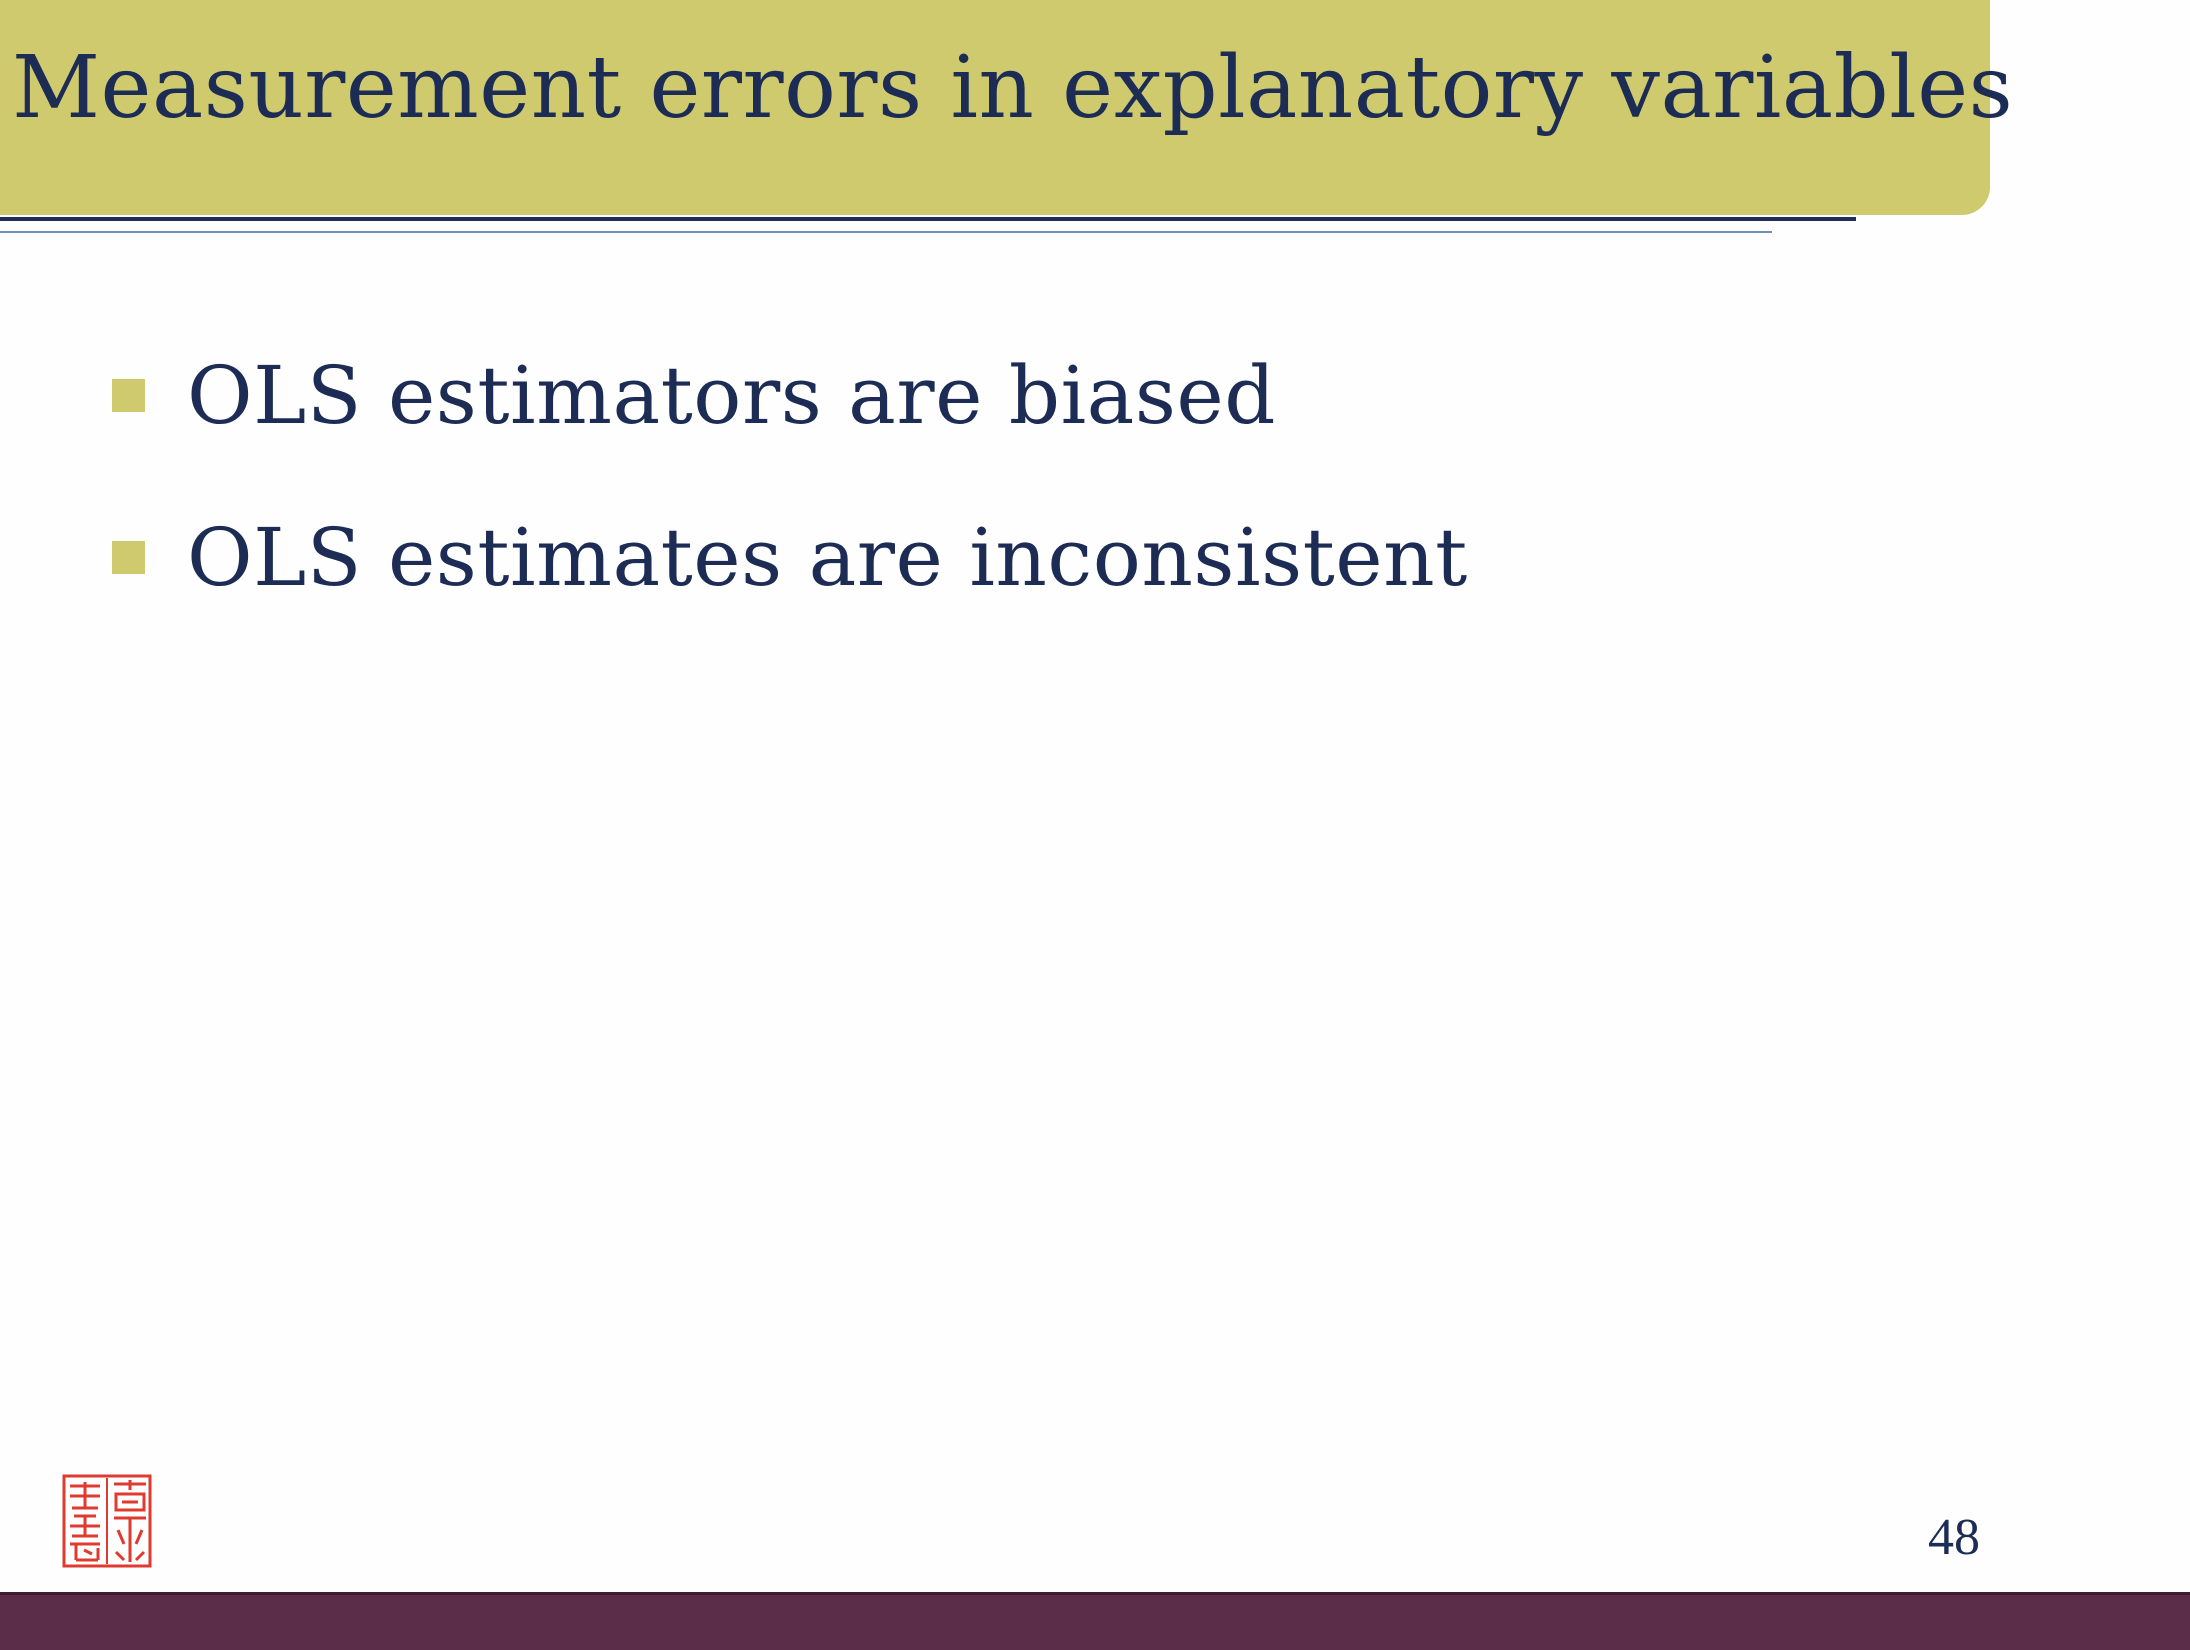 The height and width of the screenshot is (1650, 2190). I want to click on bullet-item: OLS estimates are inconsistent, so click(790, 557).